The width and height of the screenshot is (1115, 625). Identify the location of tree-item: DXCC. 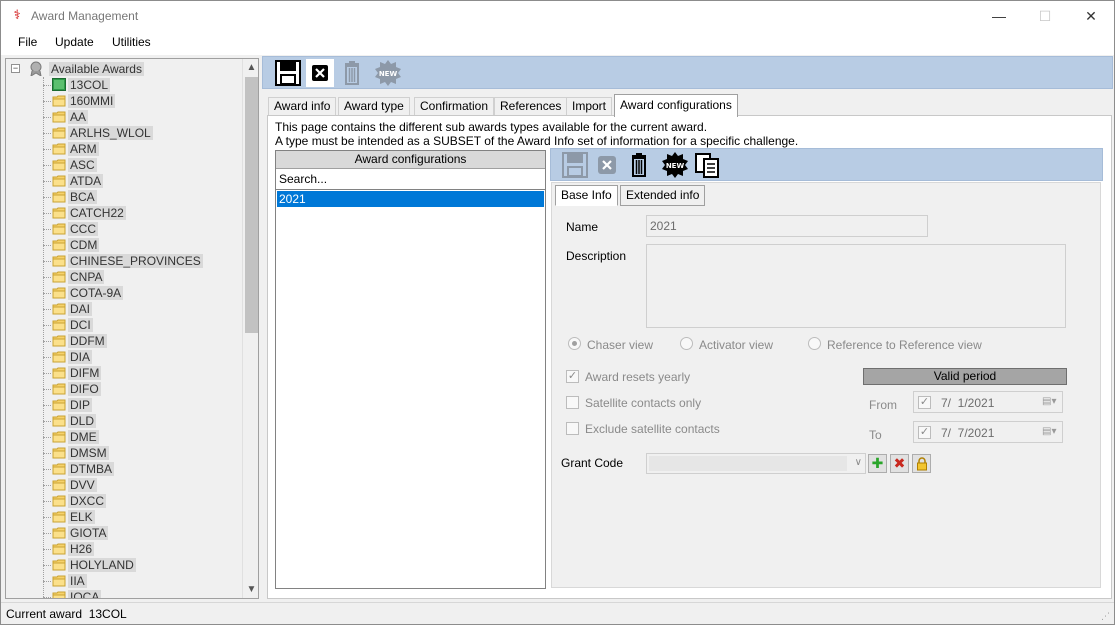
(148, 501).